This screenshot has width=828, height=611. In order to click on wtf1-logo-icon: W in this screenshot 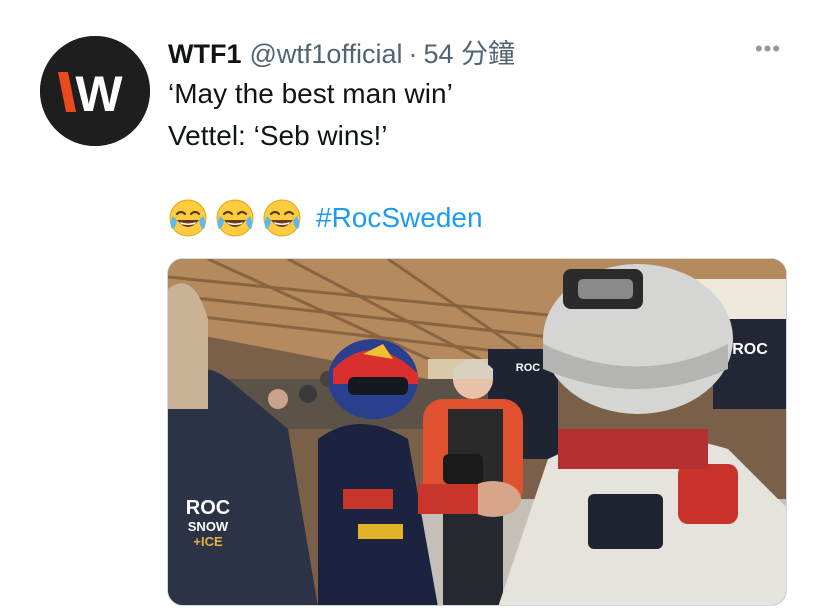, I will do `click(95, 91)`.